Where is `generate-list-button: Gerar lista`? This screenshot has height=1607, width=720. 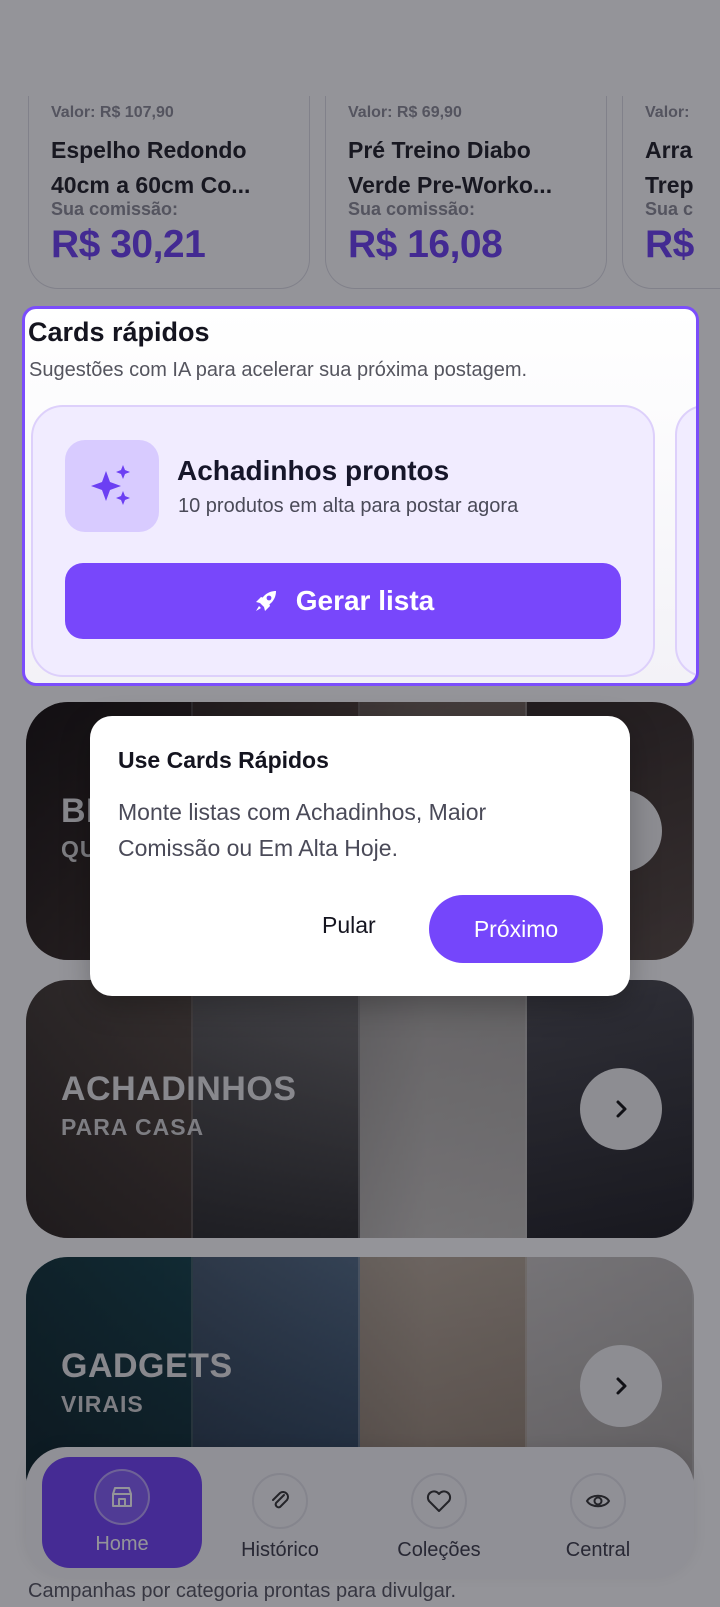 generate-list-button: Gerar lista is located at coordinates (343, 601).